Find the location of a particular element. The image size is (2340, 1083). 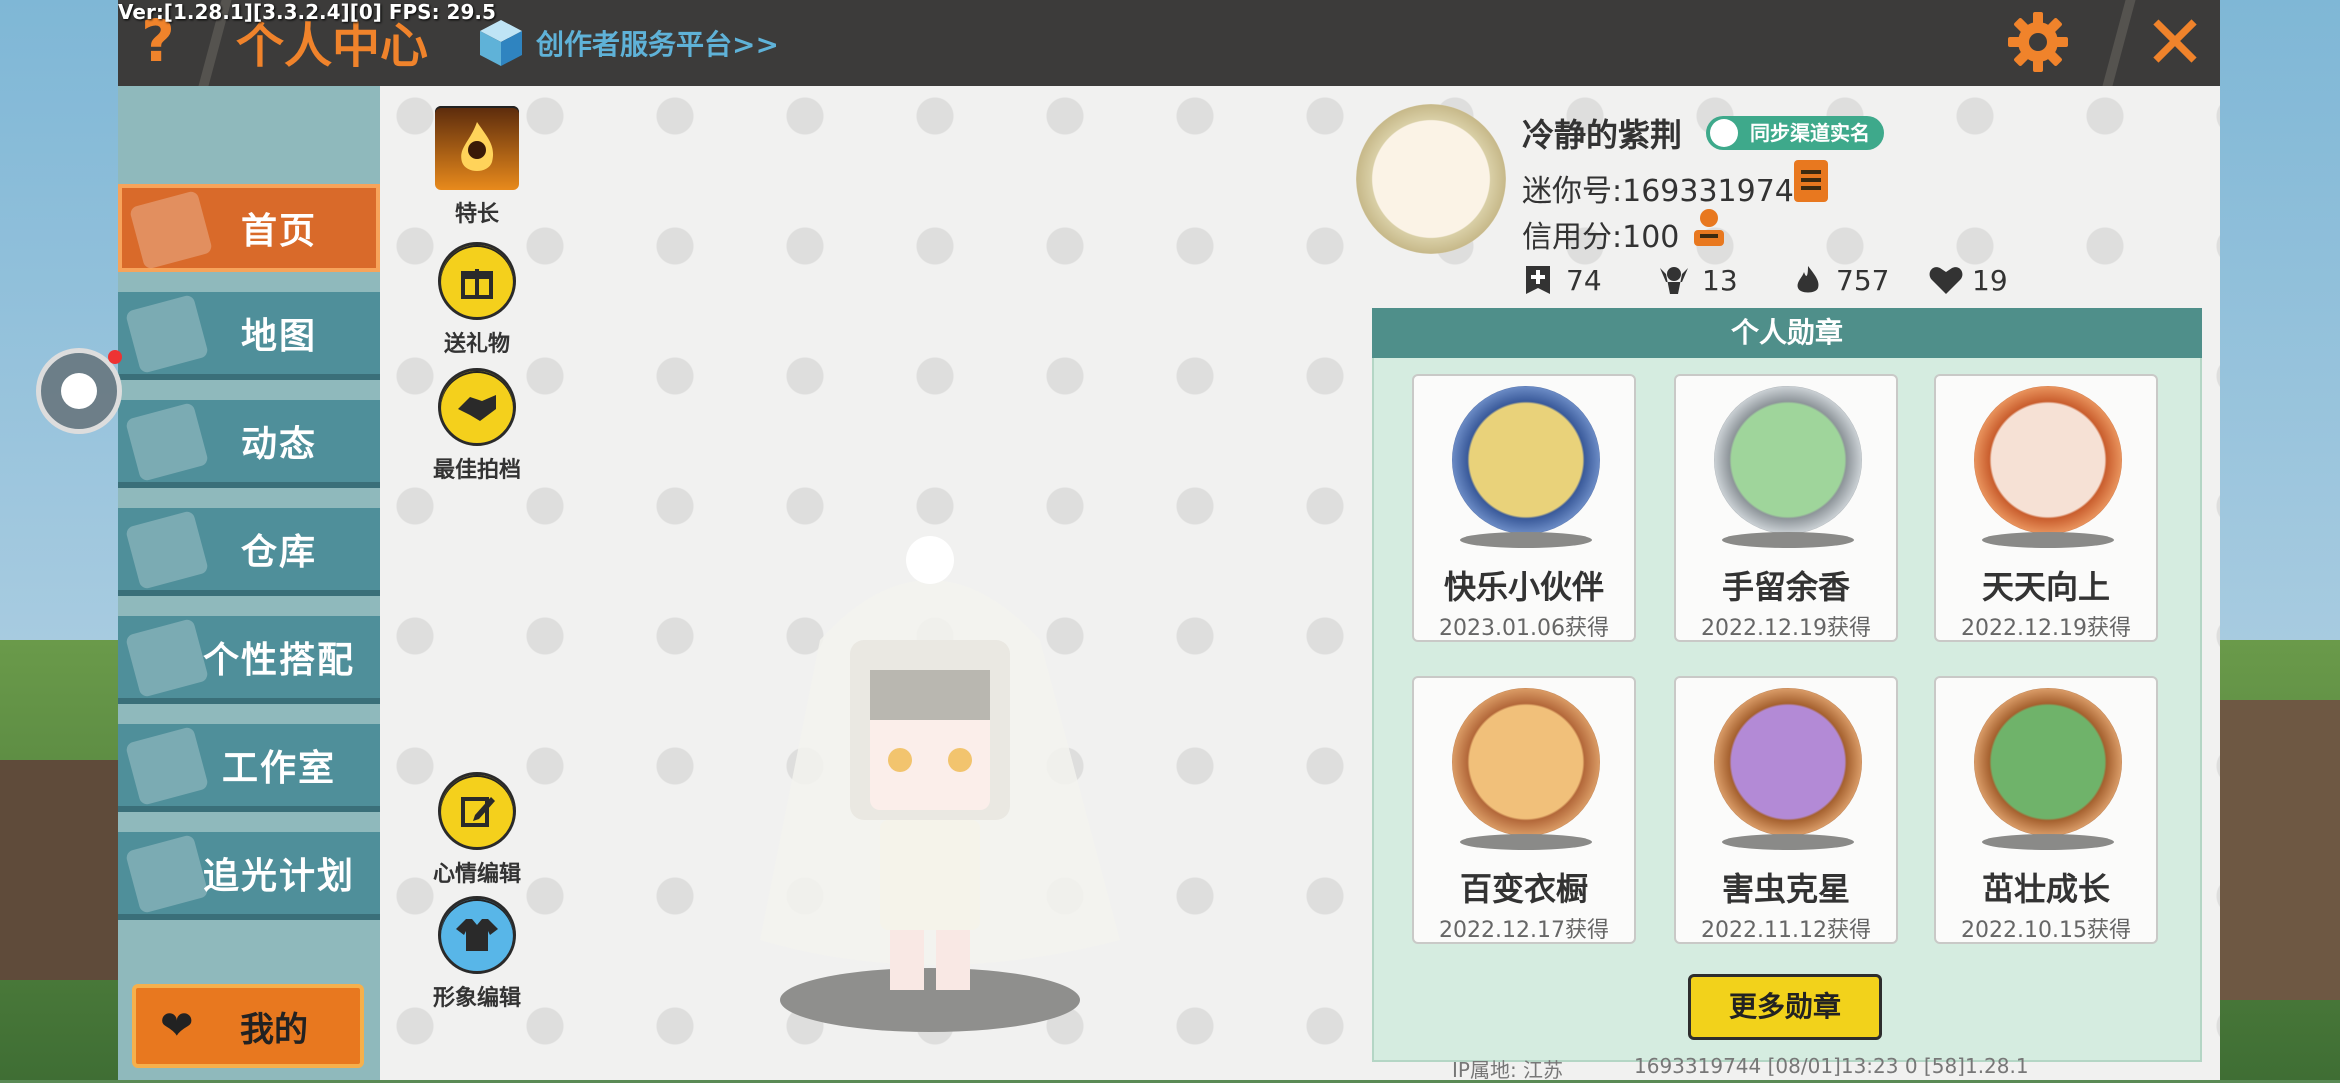

edit-pencil-icon is located at coordinates (477, 811).